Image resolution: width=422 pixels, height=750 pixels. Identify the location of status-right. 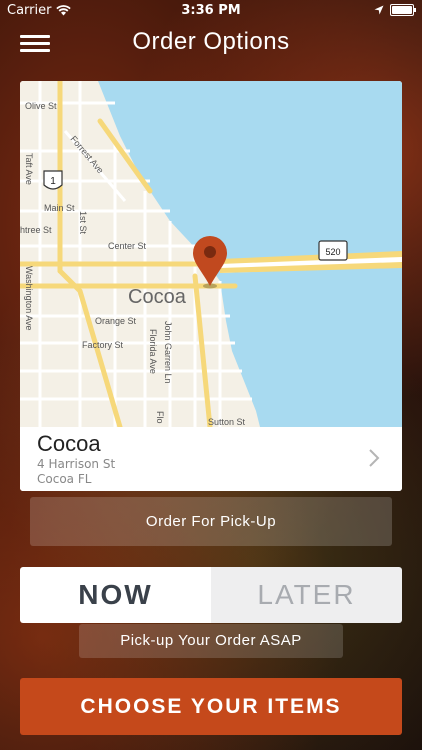
(395, 10).